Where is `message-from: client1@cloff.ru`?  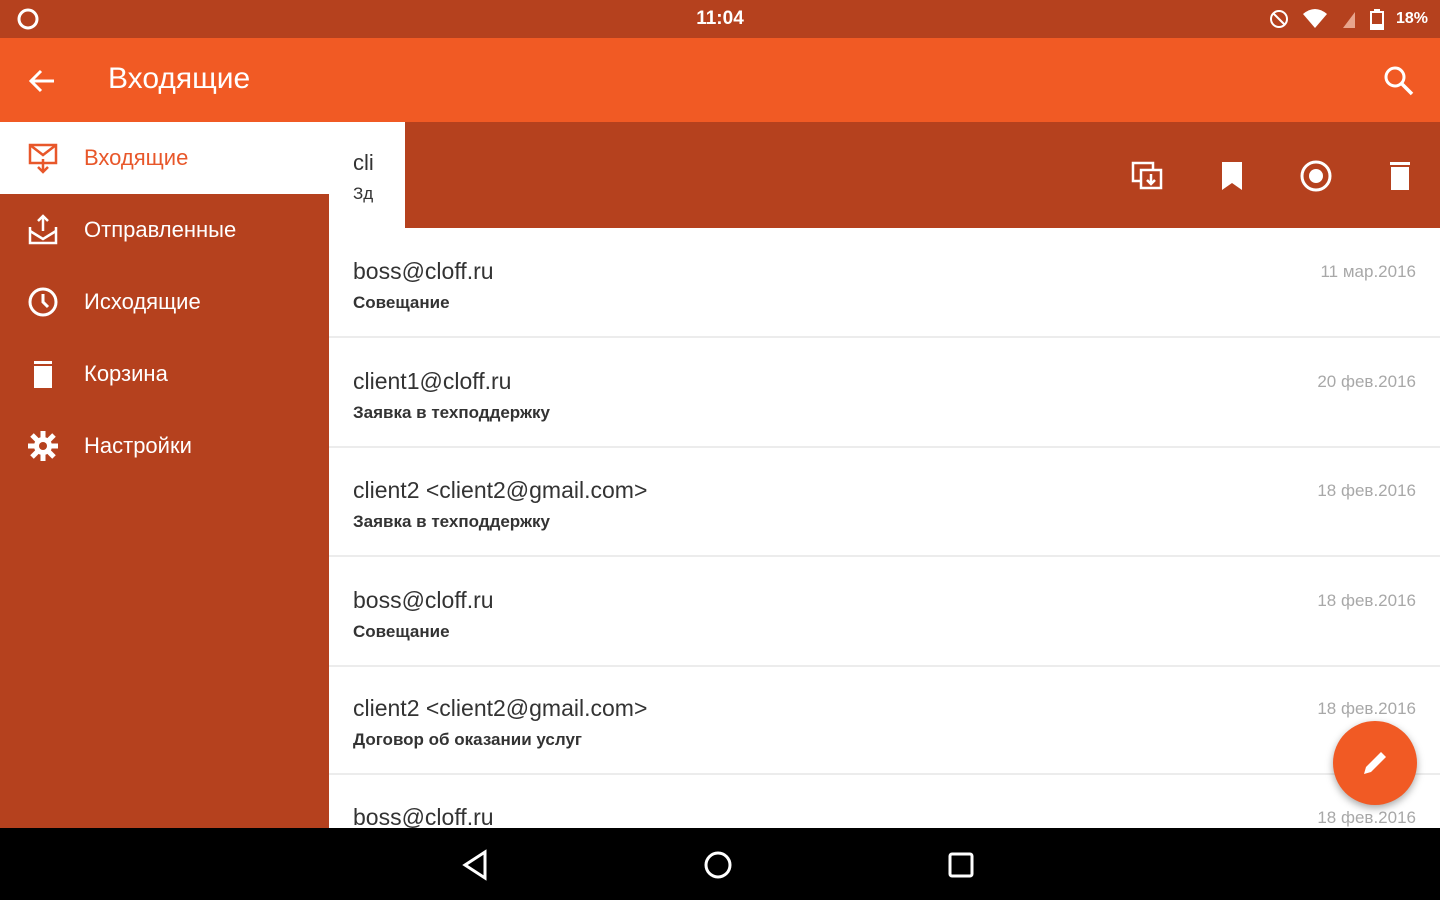
message-from: client1@cloff.ru is located at coordinates (432, 381).